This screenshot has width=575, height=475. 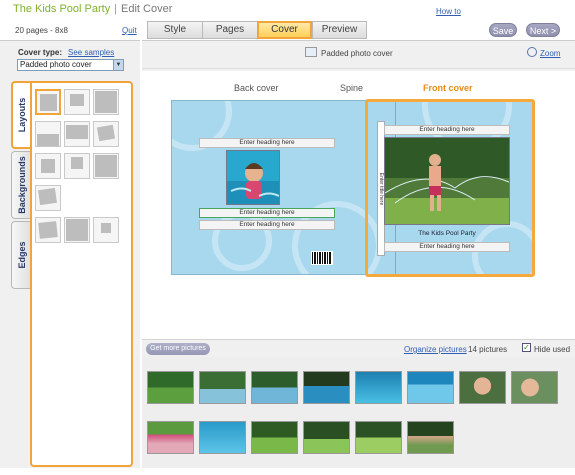 I want to click on vtab-layouts: Layouts, so click(x=21, y=115).